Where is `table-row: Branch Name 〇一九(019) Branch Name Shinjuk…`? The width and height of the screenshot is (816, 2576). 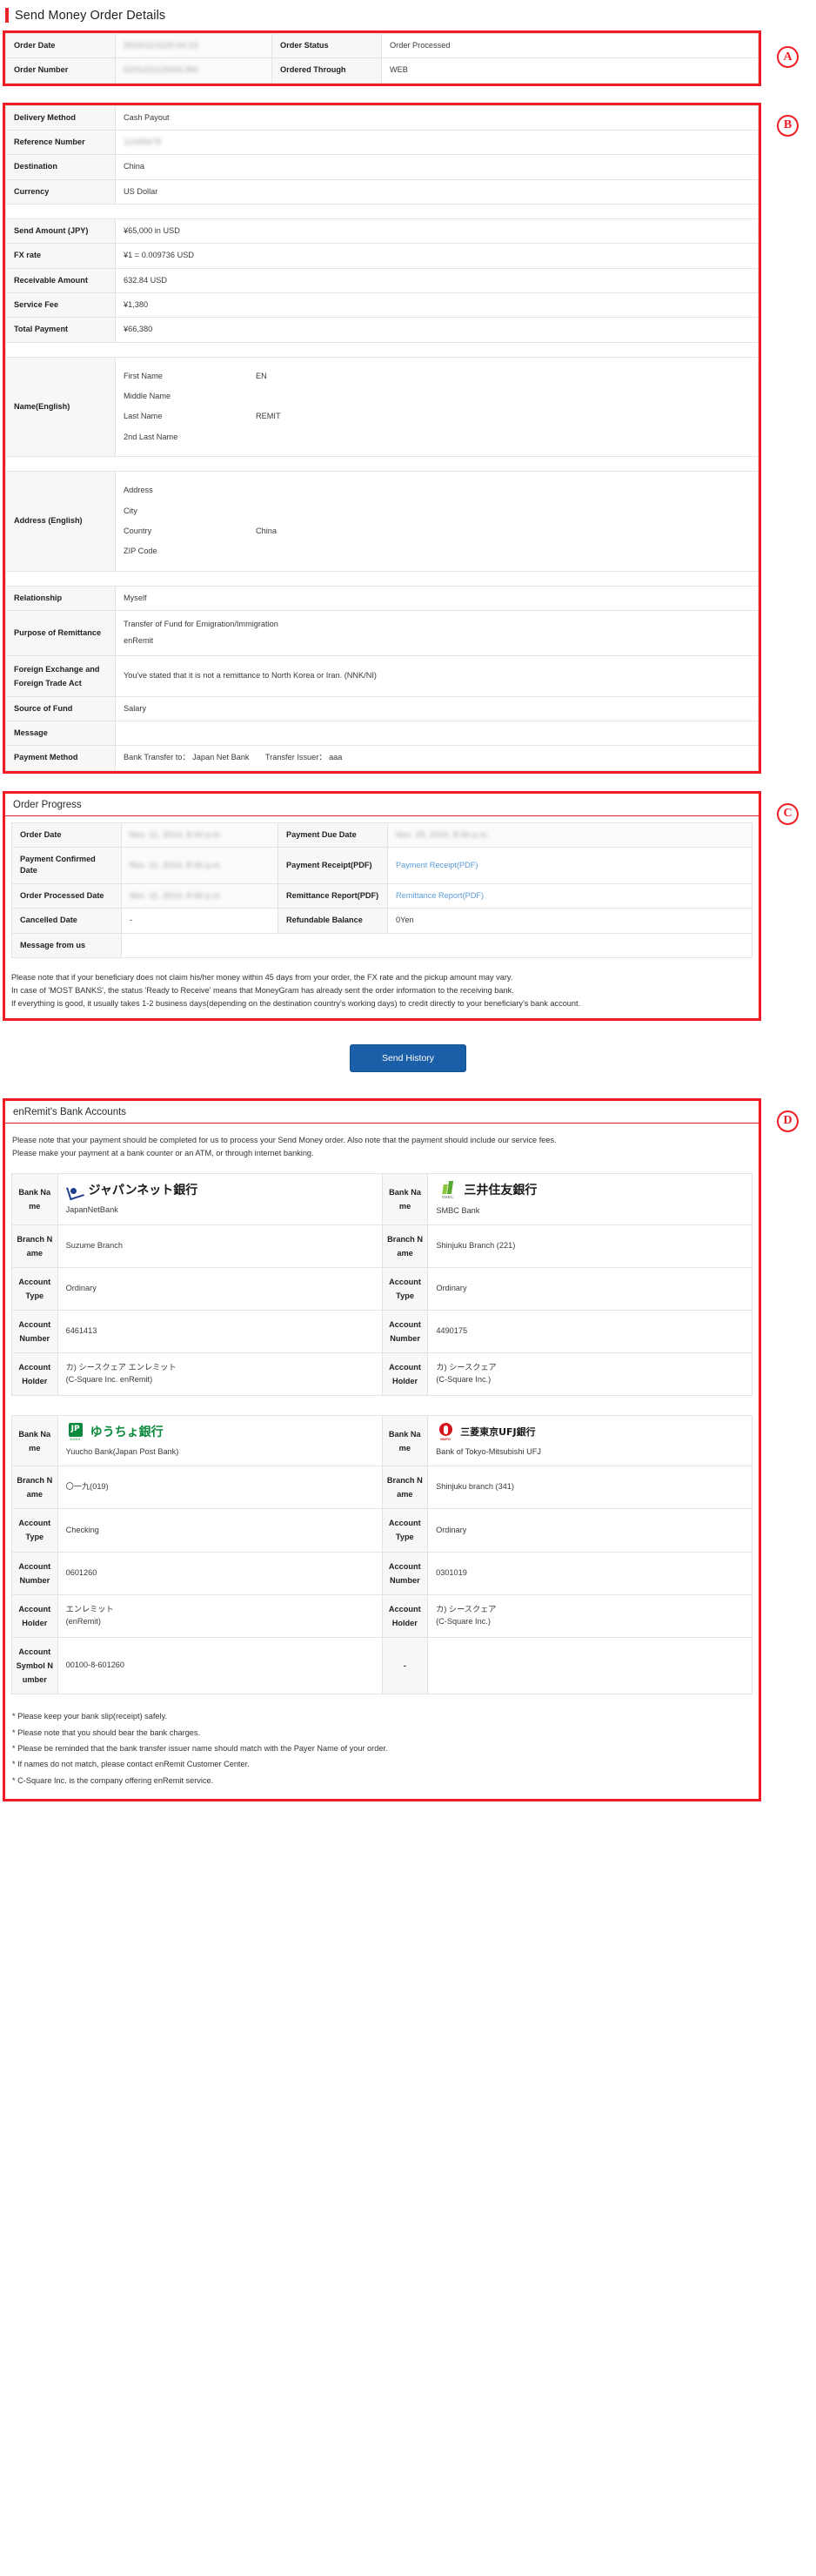 table-row: Branch Name 〇一九(019) Branch Name Shinjuk… is located at coordinates (381, 1488).